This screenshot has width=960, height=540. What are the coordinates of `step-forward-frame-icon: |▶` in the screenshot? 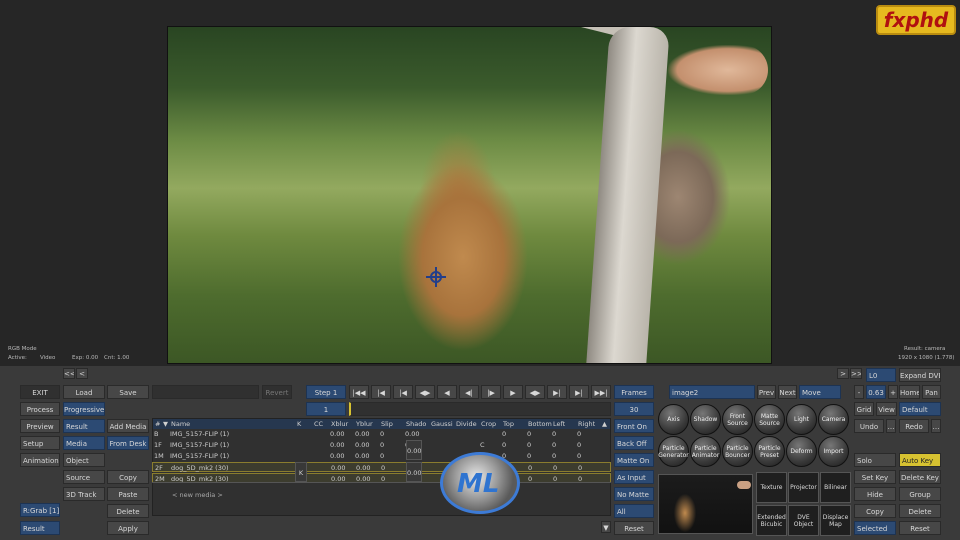 It's located at (491, 392).